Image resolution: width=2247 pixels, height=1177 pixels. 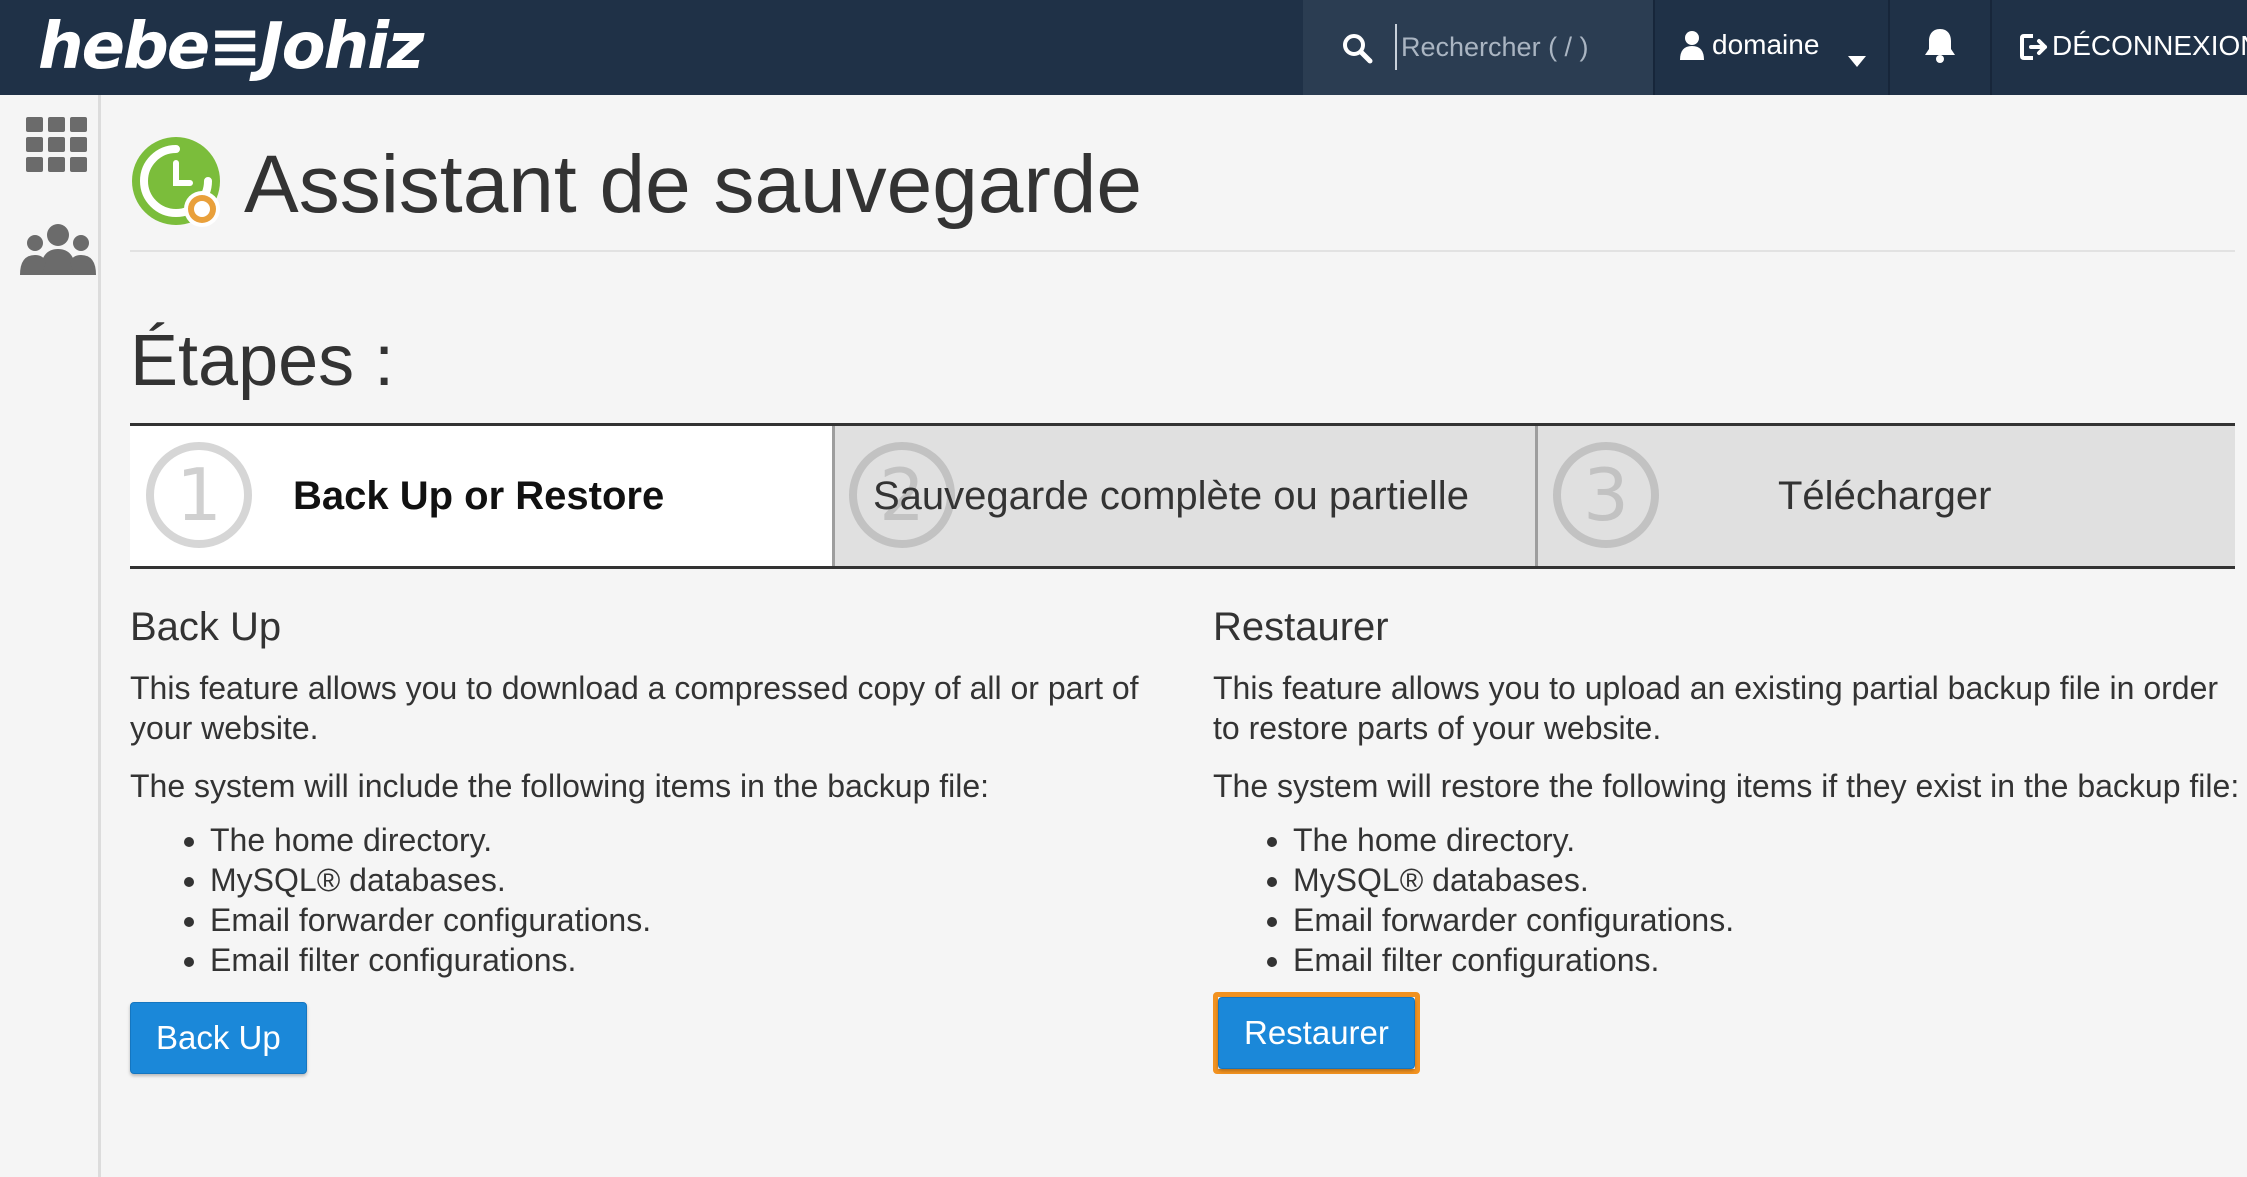 I want to click on logout-button: DÉCONNEXION, so click(x=2119, y=47).